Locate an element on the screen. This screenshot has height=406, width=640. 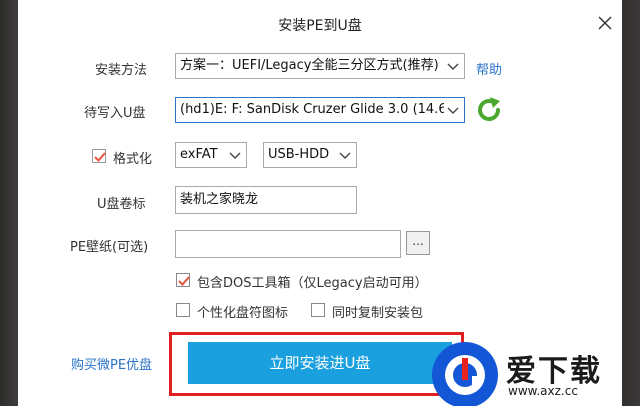
window-title: 安装PE到U盘 is located at coordinates (320, 26).